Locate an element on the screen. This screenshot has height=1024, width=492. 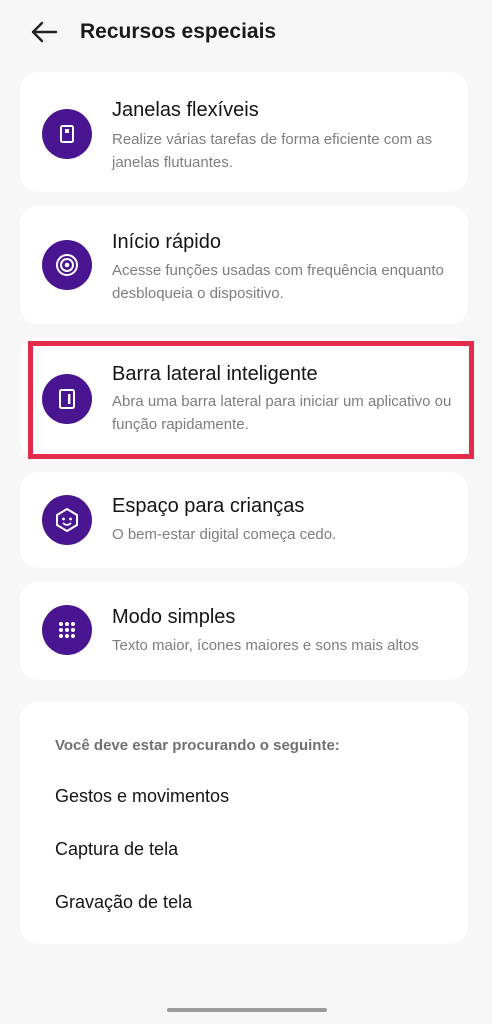
grid-dots-icon is located at coordinates (67, 630).